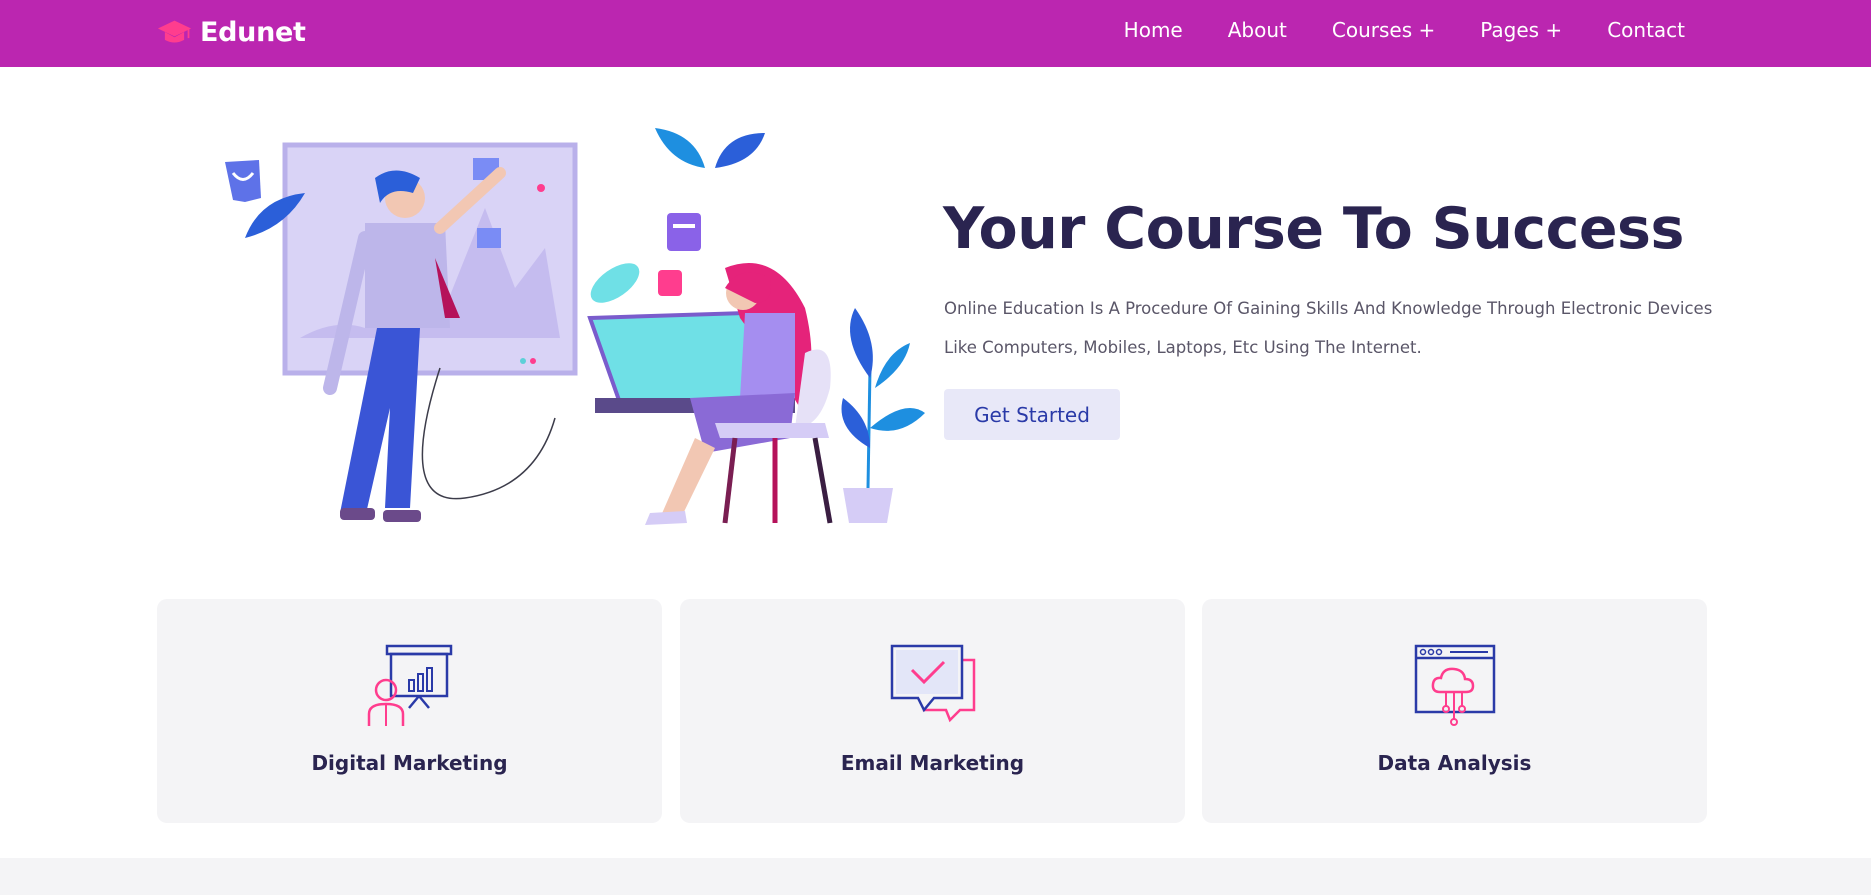 Image resolution: width=1871 pixels, height=895 pixels. Describe the element at coordinates (1313, 229) in the screenshot. I see `hero-title: Your Course To Success` at that location.